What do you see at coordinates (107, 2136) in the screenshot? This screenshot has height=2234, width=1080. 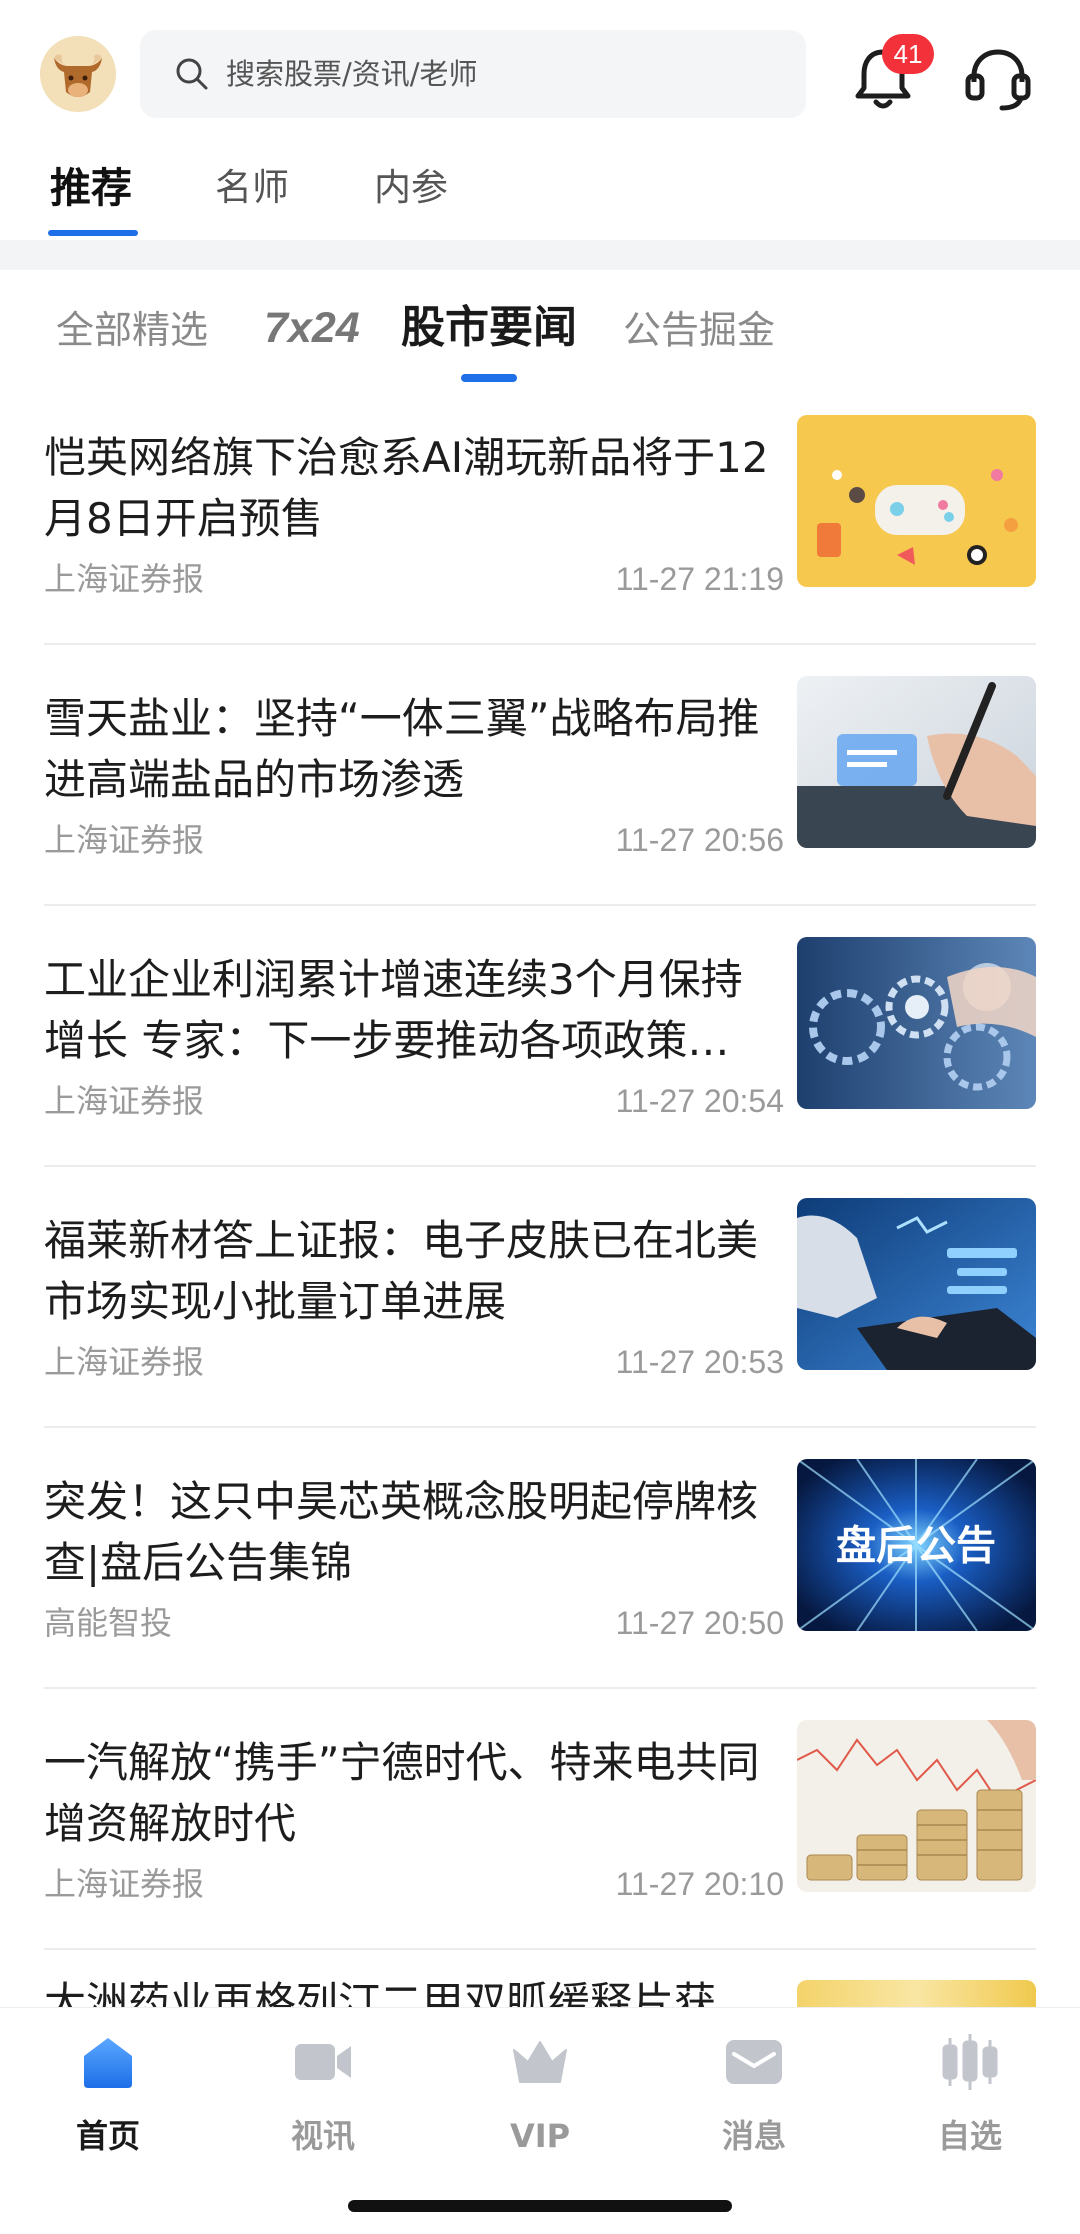 I see `nav-home-label: 首页` at bounding box center [107, 2136].